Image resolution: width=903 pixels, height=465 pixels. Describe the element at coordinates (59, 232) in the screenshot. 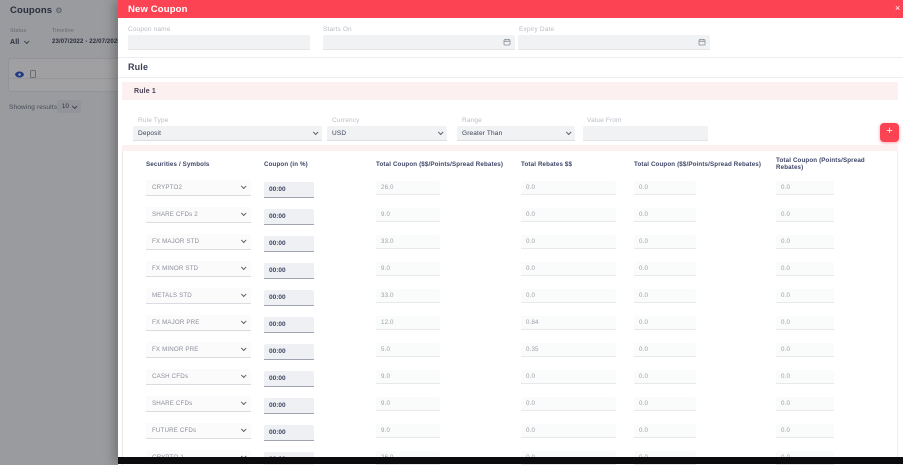

I see `modal-backdrop` at that location.